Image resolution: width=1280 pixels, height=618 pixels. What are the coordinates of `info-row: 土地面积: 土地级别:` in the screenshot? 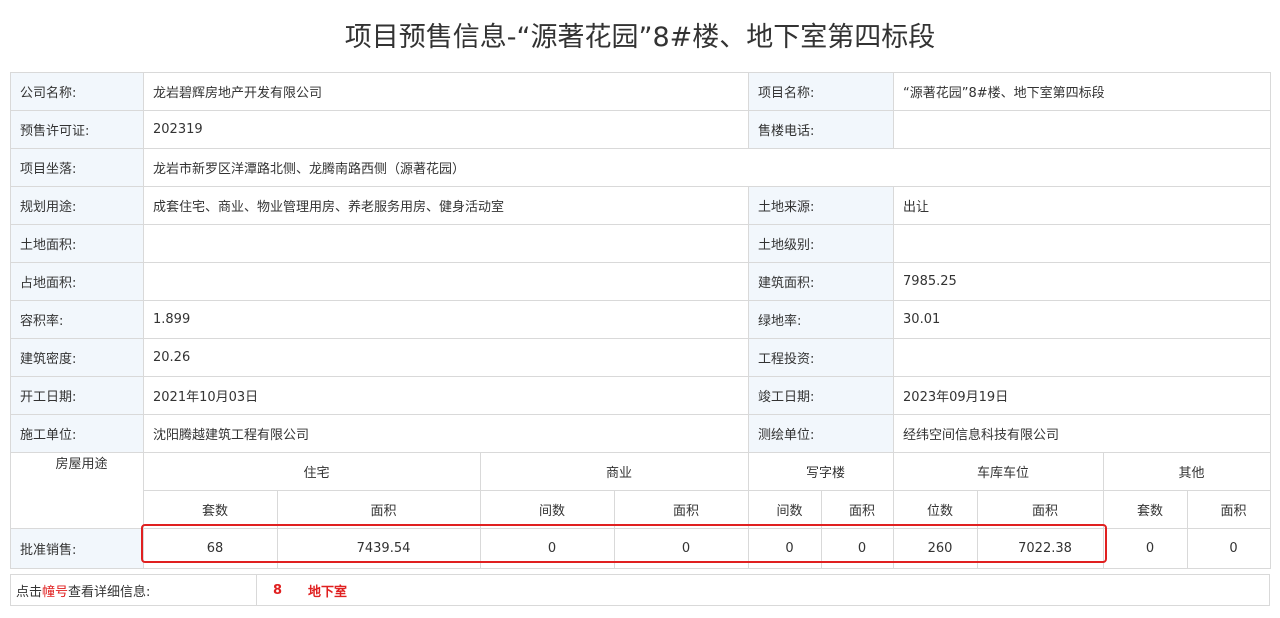 It's located at (641, 243).